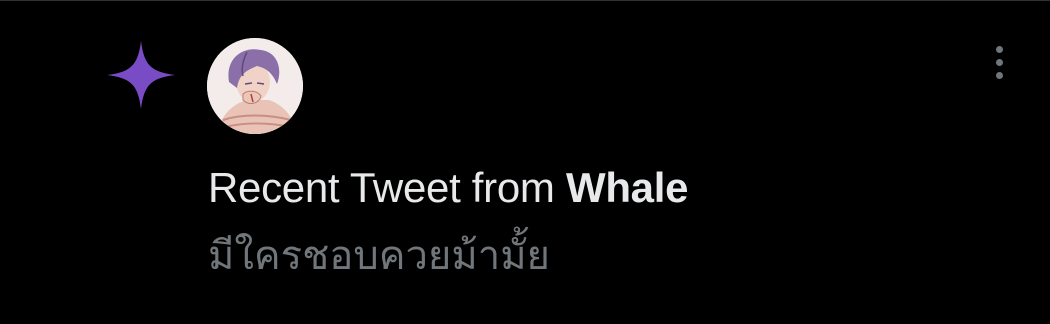 Image resolution: width=1050 pixels, height=324 pixels. I want to click on notification-headline: Recent Tweet from Whale, so click(448, 188).